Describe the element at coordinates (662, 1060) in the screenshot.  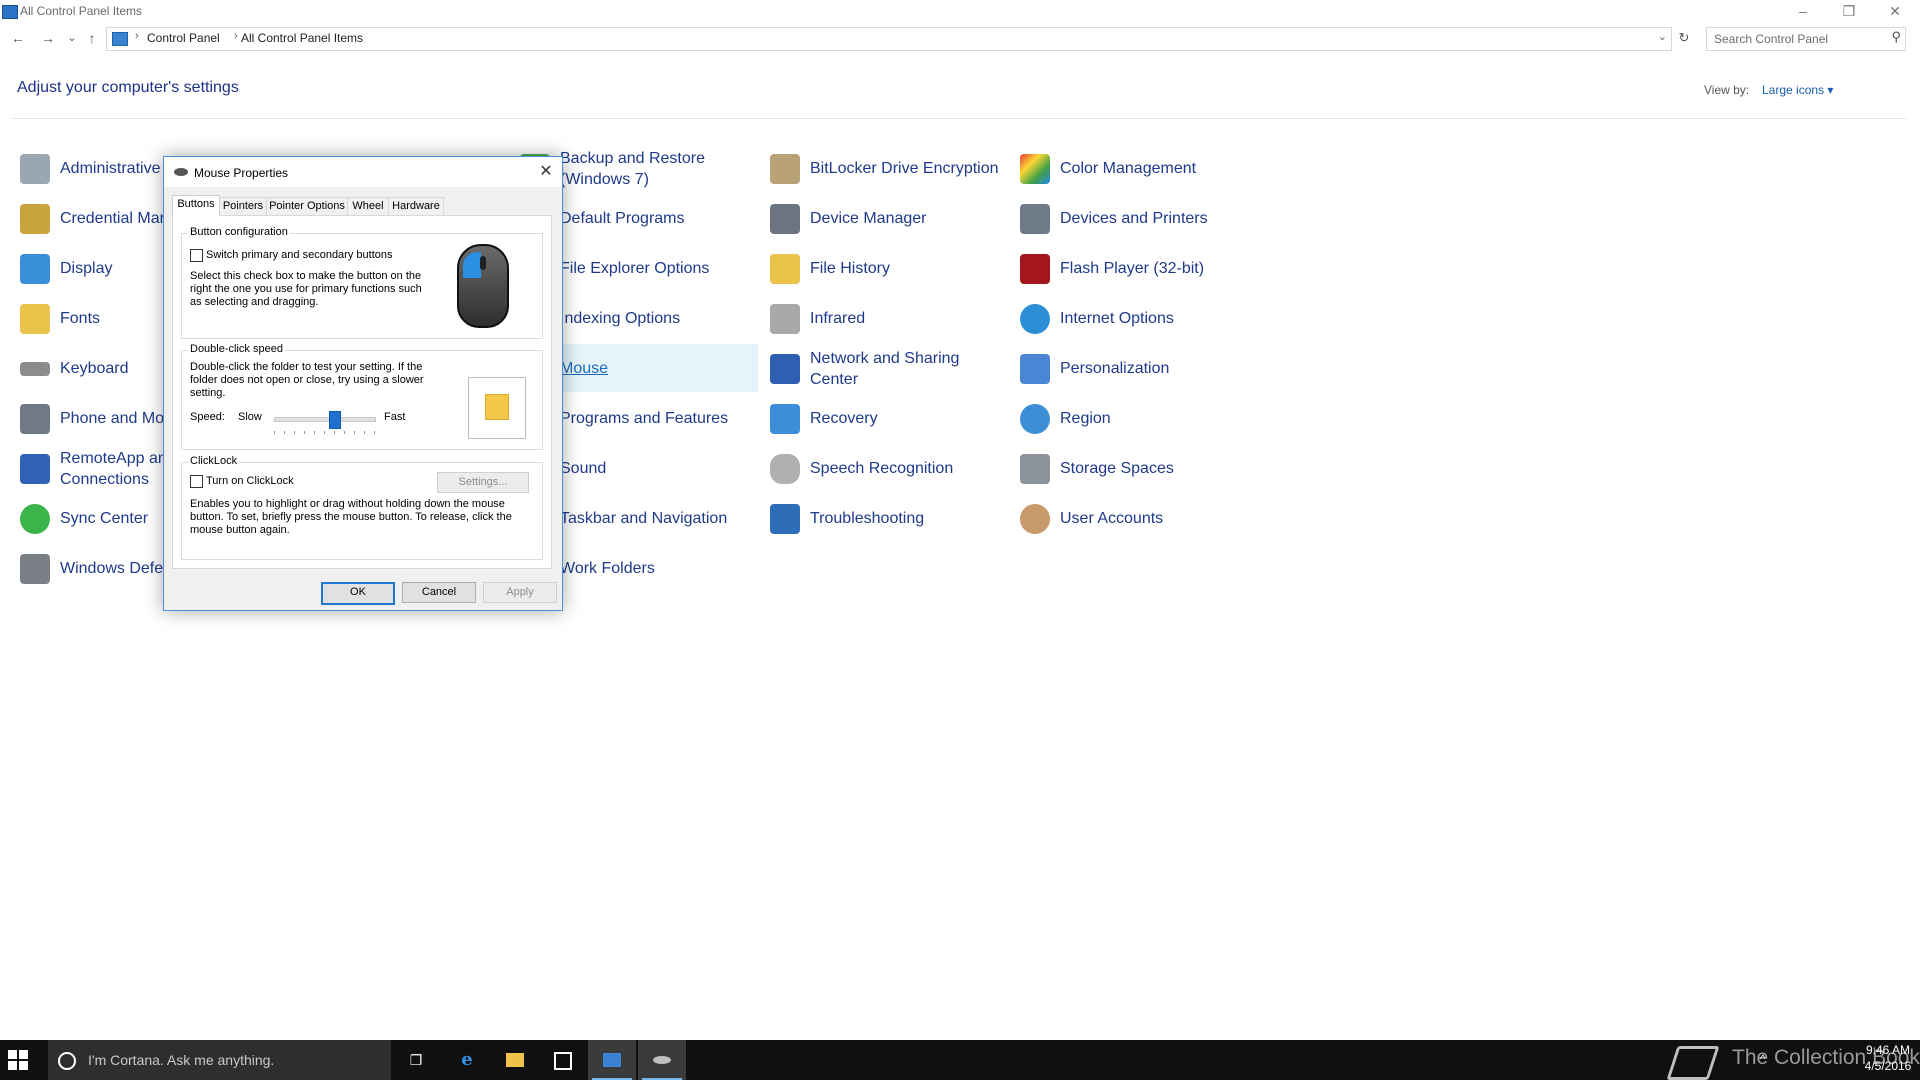
I see `mouse-properties-taskbar-button` at that location.